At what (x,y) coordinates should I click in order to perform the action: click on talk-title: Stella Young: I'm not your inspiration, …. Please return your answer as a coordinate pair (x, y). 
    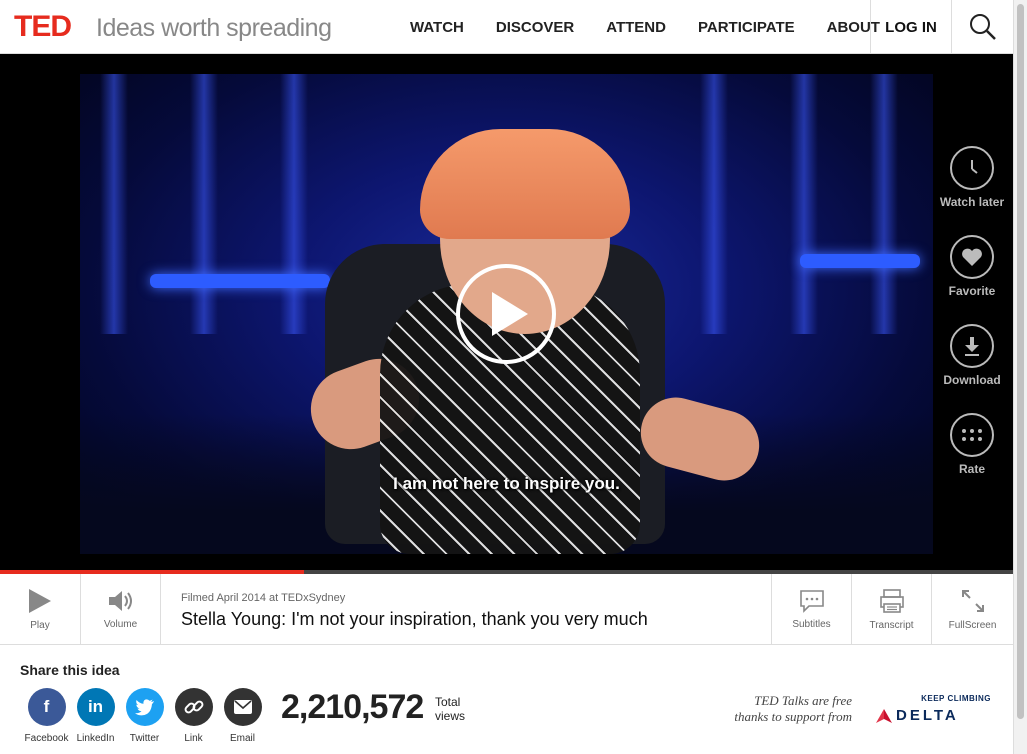
    Looking at the image, I should click on (414, 619).